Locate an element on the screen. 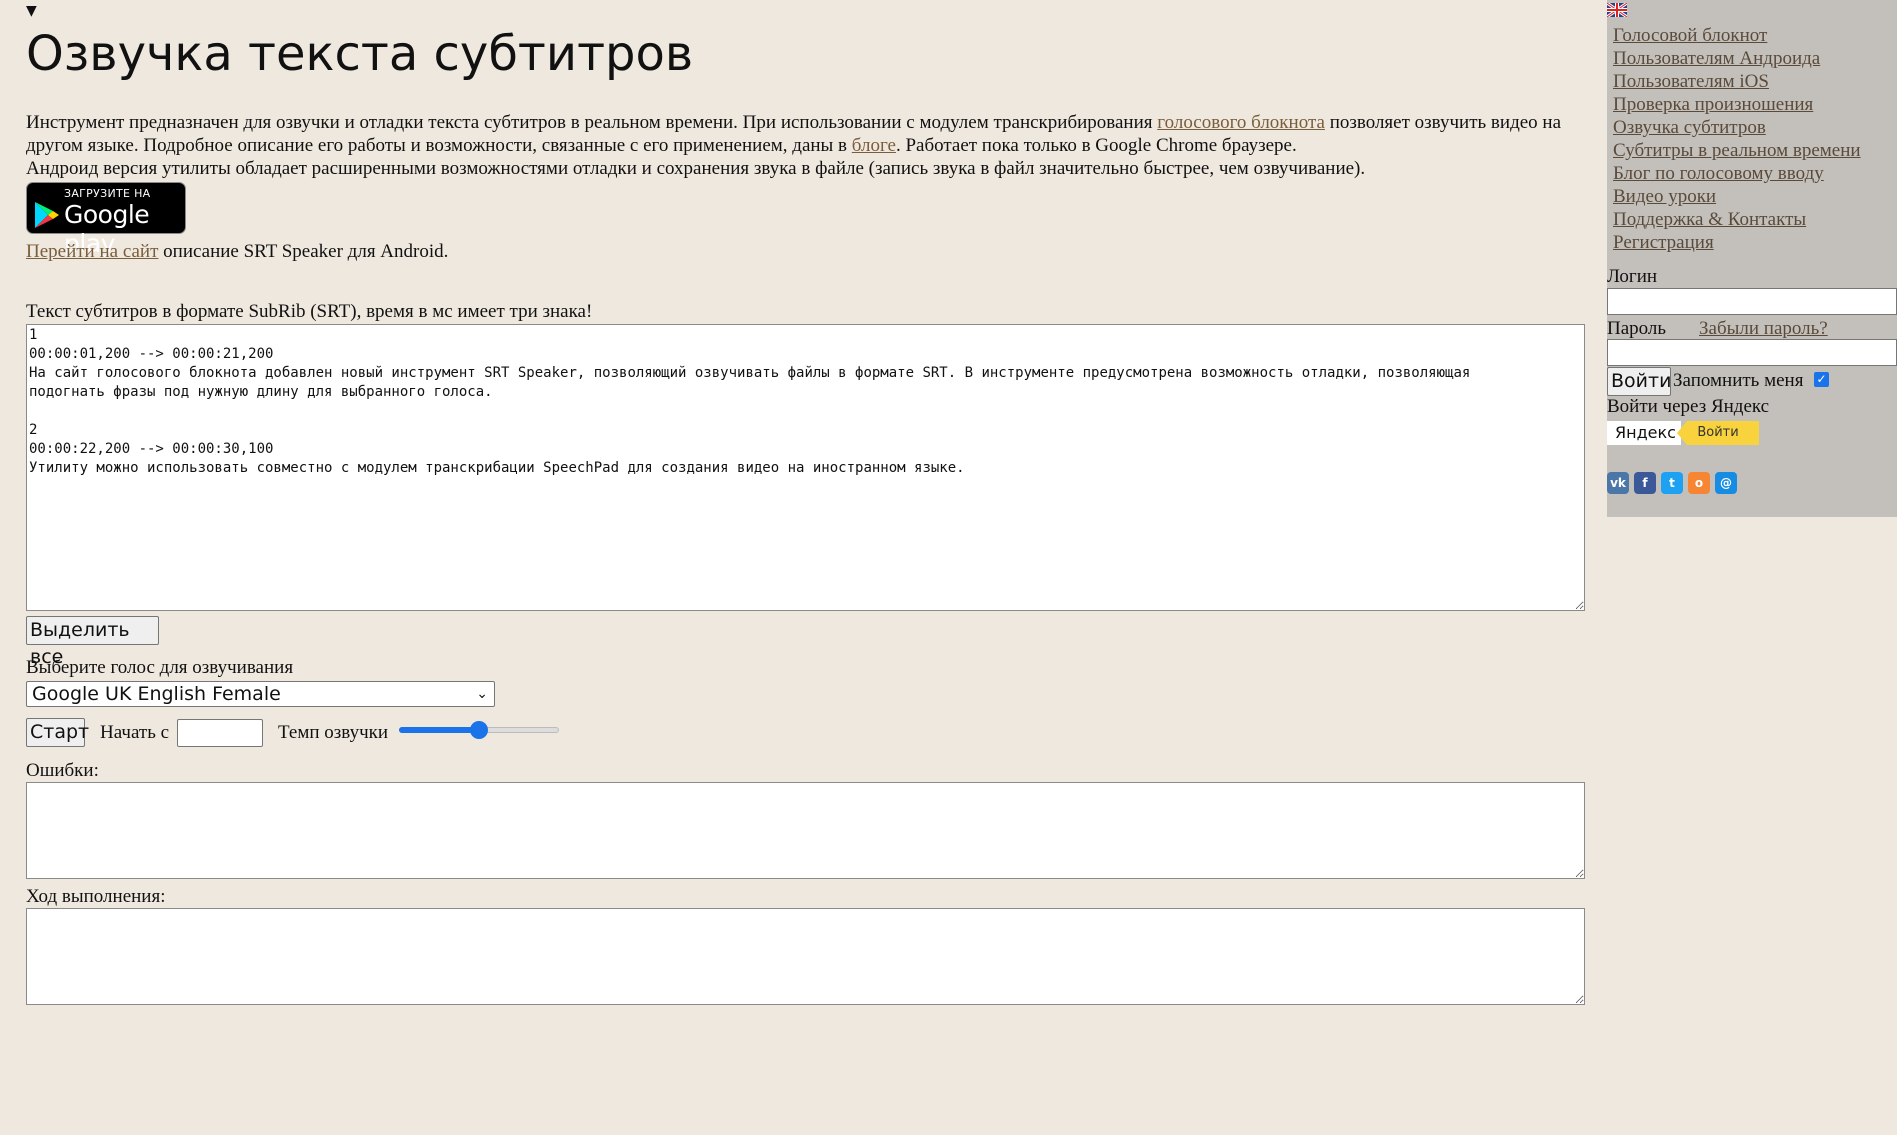 Image resolution: width=1897 pixels, height=1135 pixels. errors-textarea is located at coordinates (805, 830).